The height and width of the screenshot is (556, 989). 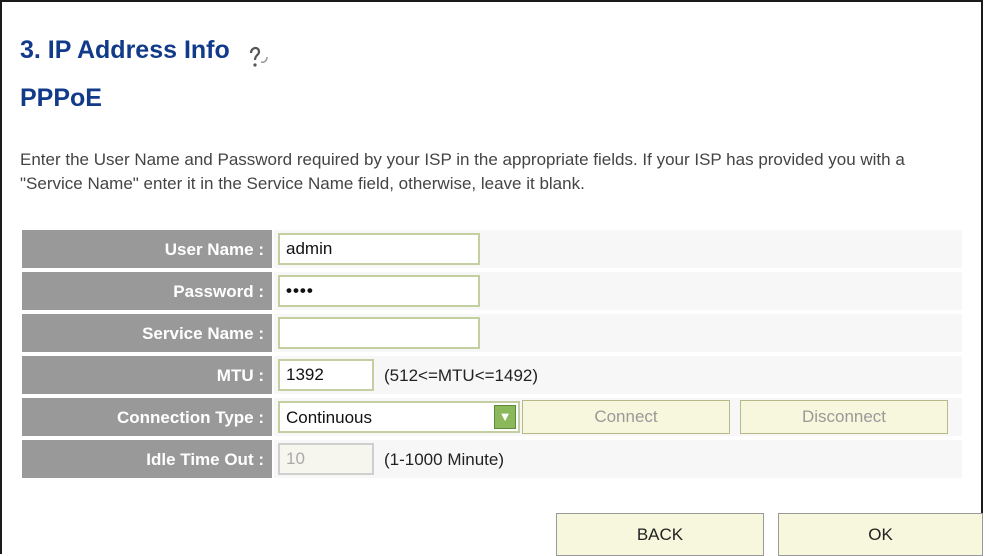 What do you see at coordinates (326, 375) in the screenshot?
I see `mtu-input` at bounding box center [326, 375].